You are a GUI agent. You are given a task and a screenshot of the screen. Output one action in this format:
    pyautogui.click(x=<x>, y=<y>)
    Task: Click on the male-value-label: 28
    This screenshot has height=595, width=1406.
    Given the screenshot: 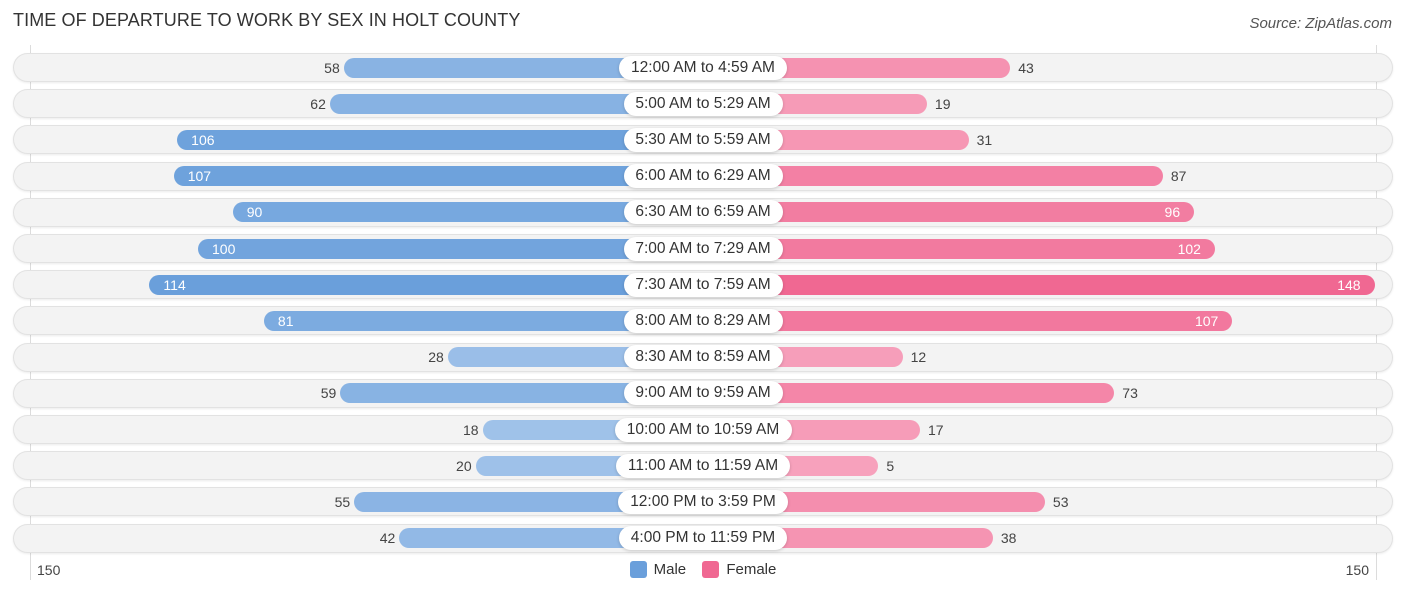 What is the action you would take?
    pyautogui.click(x=436, y=357)
    